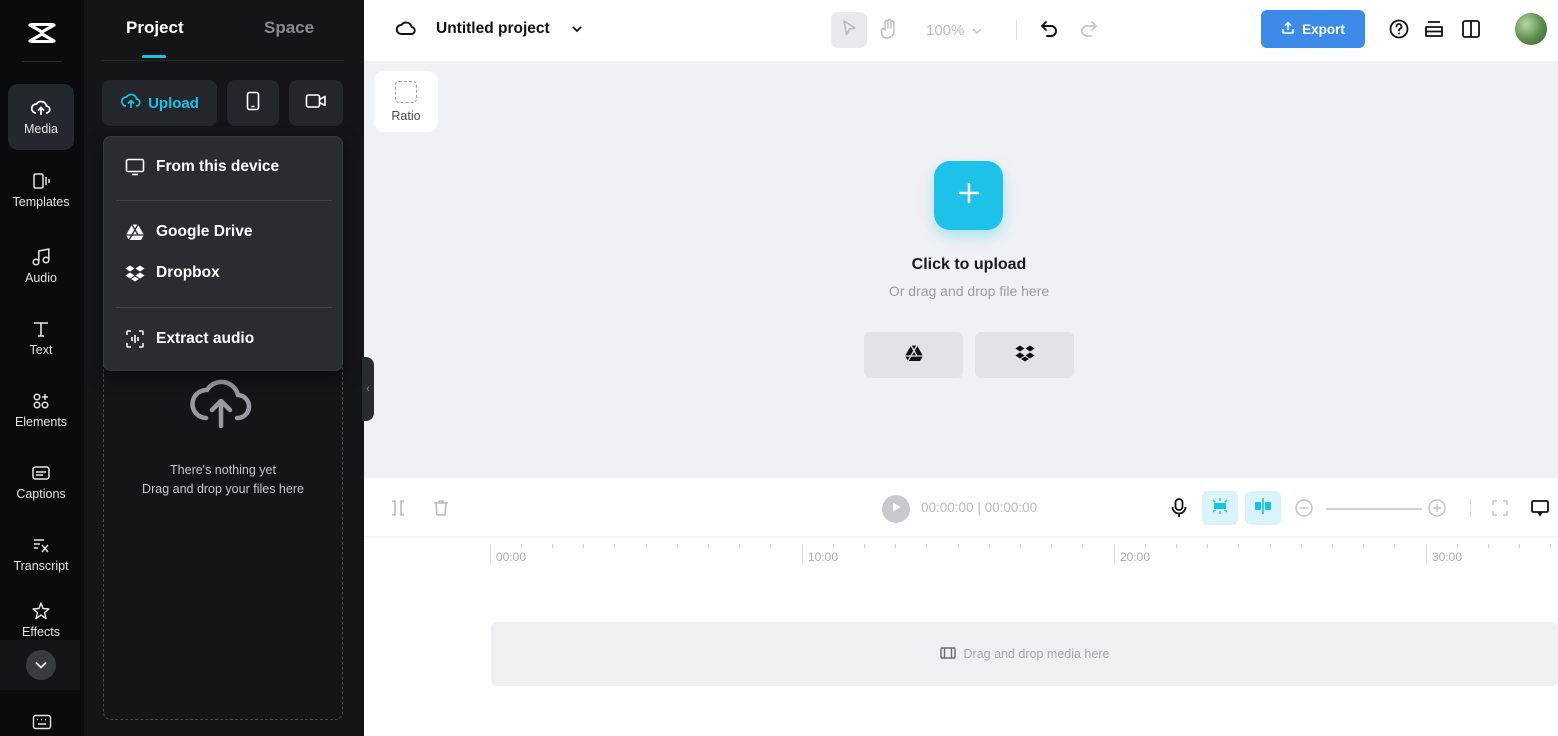 This screenshot has width=1558, height=736. I want to click on rail-label: Templates, so click(41, 202).